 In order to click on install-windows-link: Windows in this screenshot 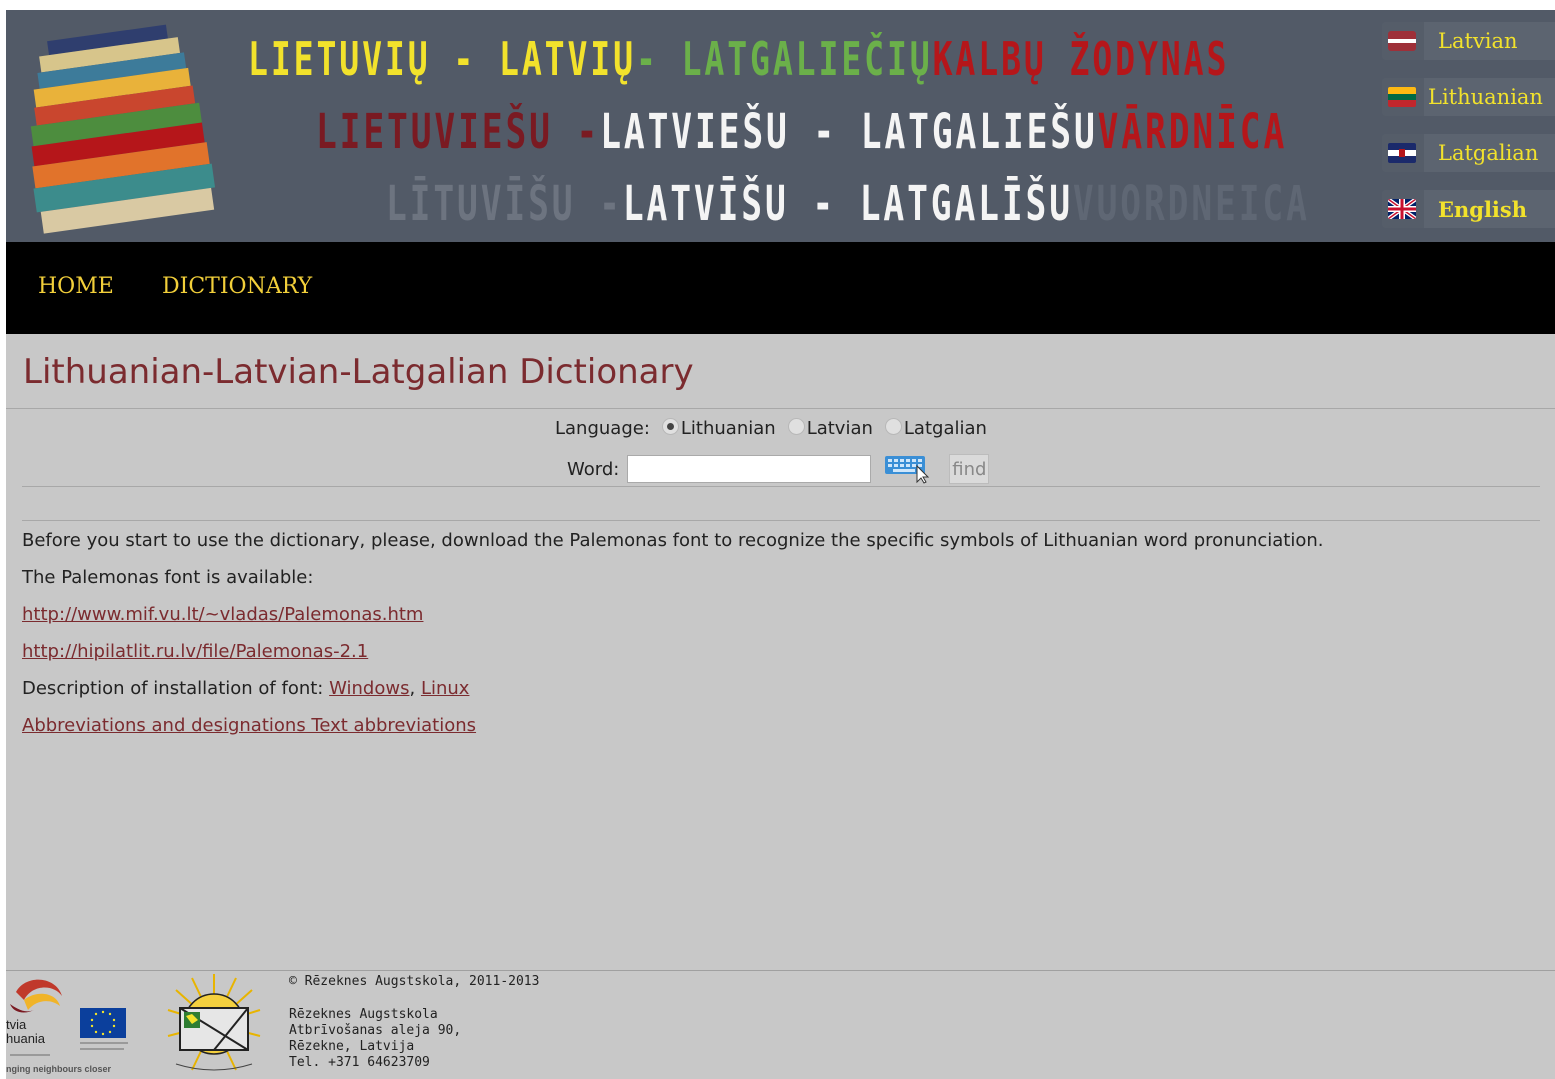, I will do `click(369, 688)`.